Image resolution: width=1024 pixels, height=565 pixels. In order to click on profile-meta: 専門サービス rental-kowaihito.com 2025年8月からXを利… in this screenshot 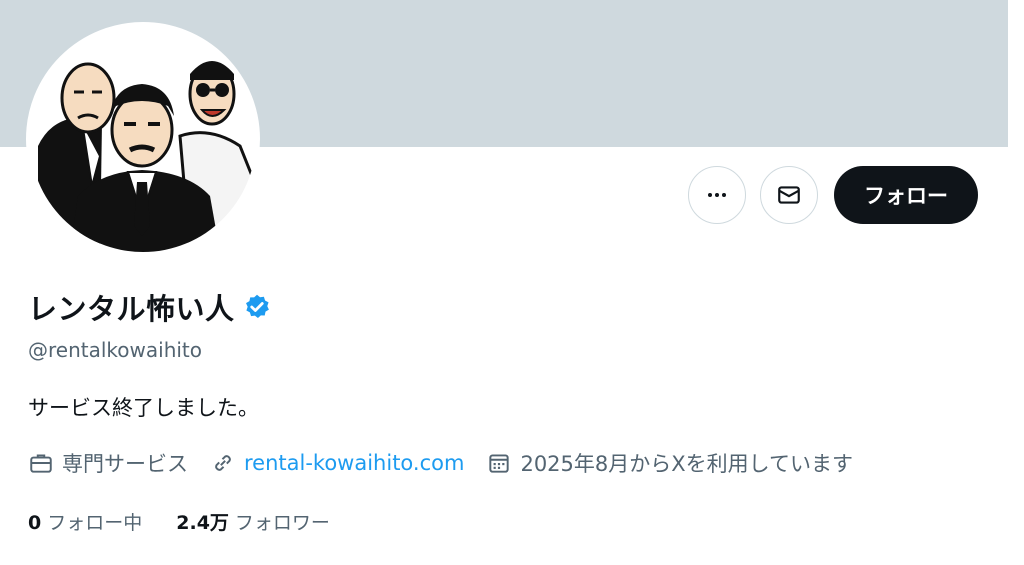, I will do `click(451, 463)`.